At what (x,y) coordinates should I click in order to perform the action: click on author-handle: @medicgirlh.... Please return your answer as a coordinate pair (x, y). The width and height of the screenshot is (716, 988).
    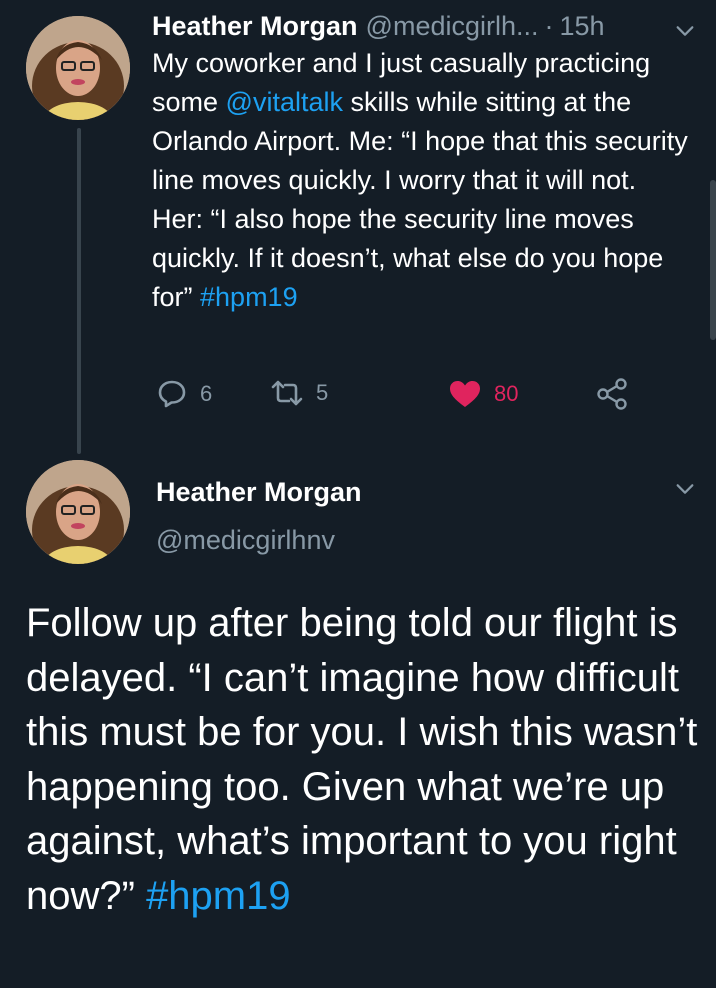
    Looking at the image, I should click on (452, 26).